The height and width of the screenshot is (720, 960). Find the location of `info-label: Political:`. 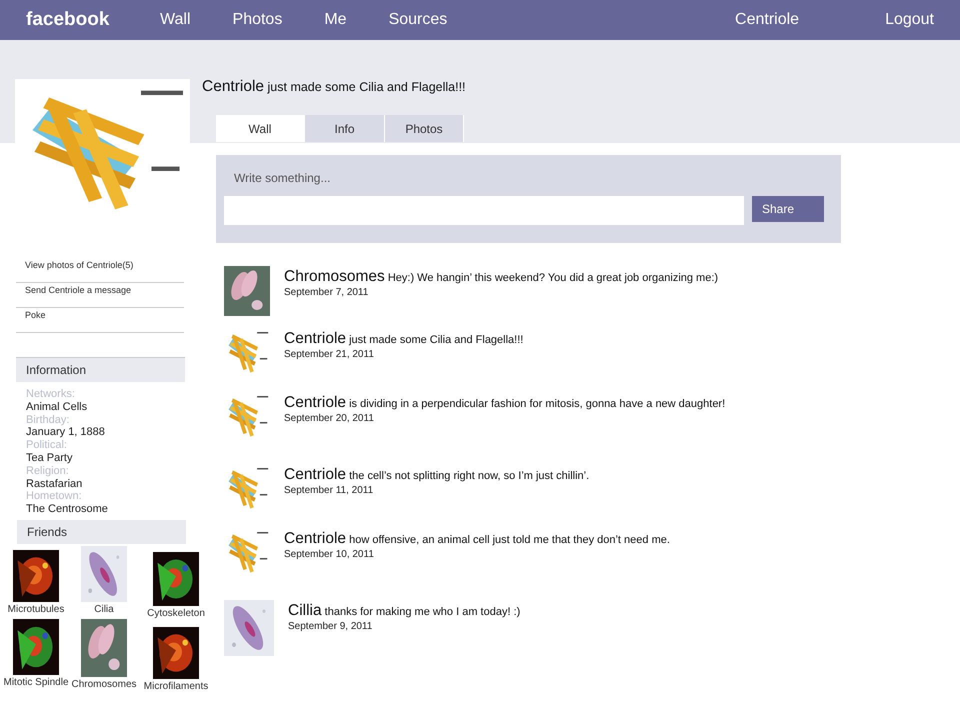

info-label: Political: is located at coordinates (47, 445).